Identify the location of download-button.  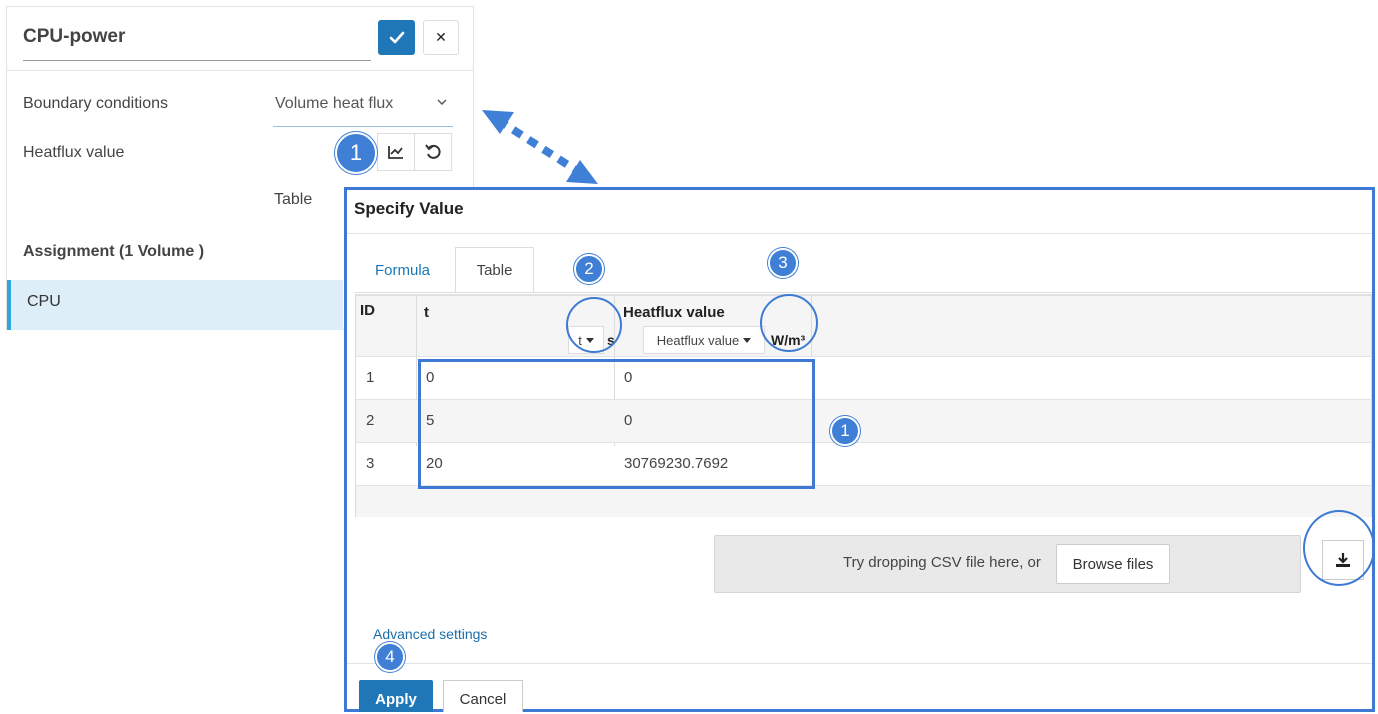
(1343, 560).